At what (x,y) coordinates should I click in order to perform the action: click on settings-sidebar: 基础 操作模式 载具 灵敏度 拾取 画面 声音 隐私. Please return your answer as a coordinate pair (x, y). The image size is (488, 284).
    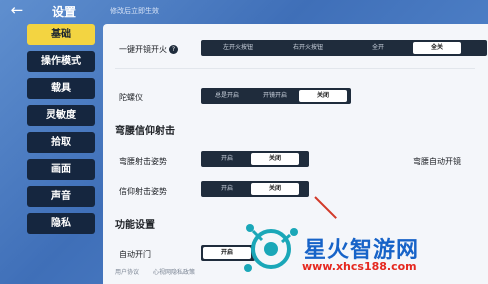
    Looking at the image, I should click on (61, 132).